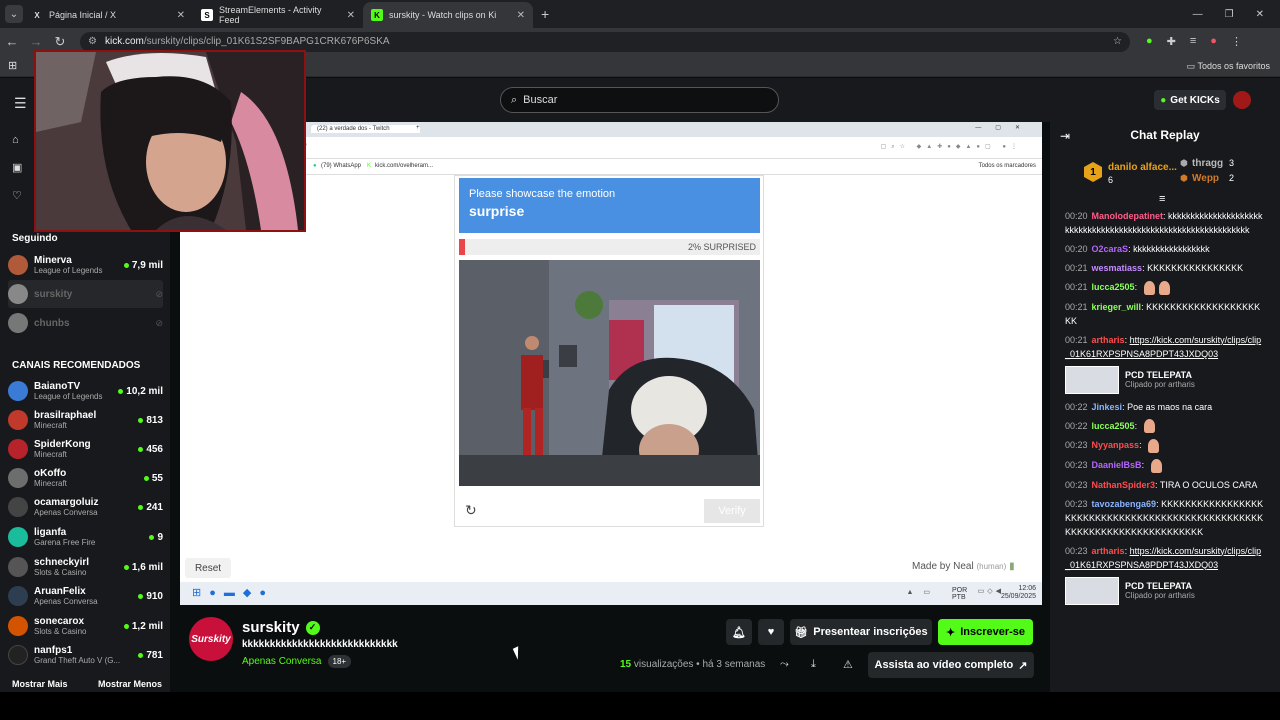 The image size is (1280, 720). I want to click on minimize-icon: —, so click(1198, 14).